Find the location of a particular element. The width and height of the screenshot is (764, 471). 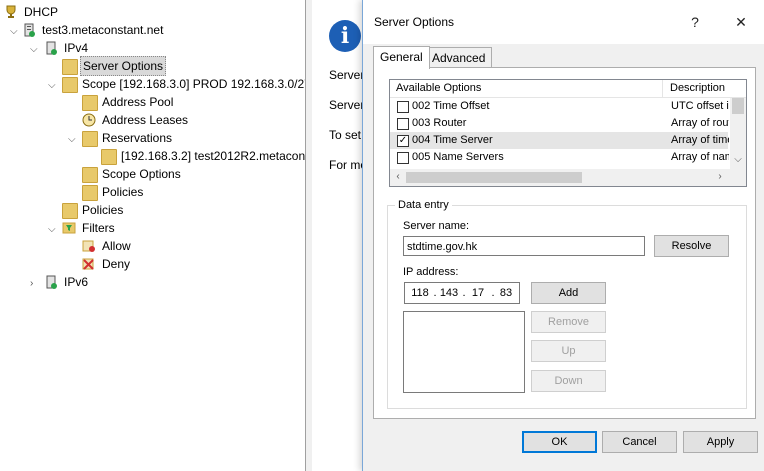

down-button: Down is located at coordinates (568, 381).